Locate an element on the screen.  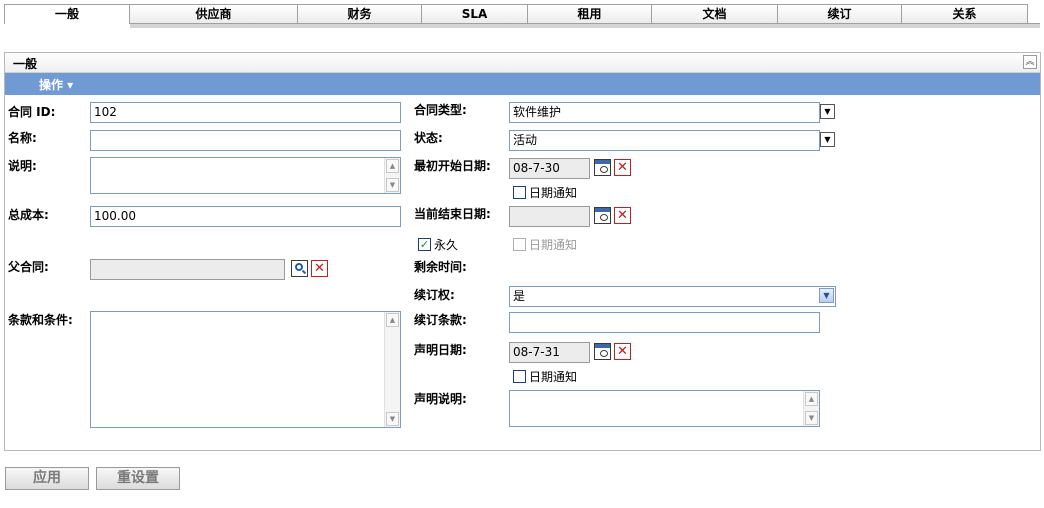
actions-menu: 操作 ▾ is located at coordinates (56, 84).